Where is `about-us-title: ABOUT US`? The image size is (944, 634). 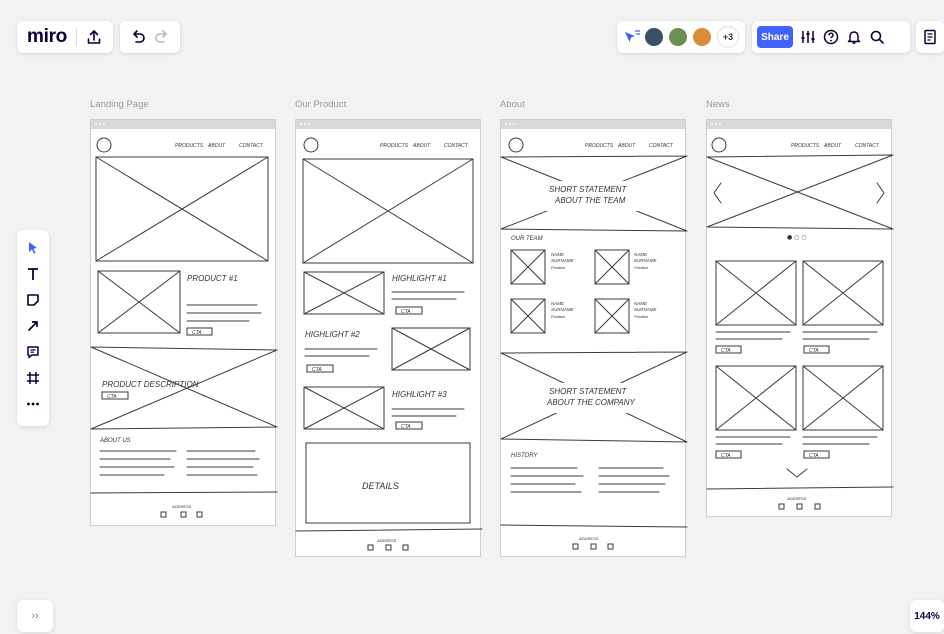 about-us-title: ABOUT US is located at coordinates (115, 441).